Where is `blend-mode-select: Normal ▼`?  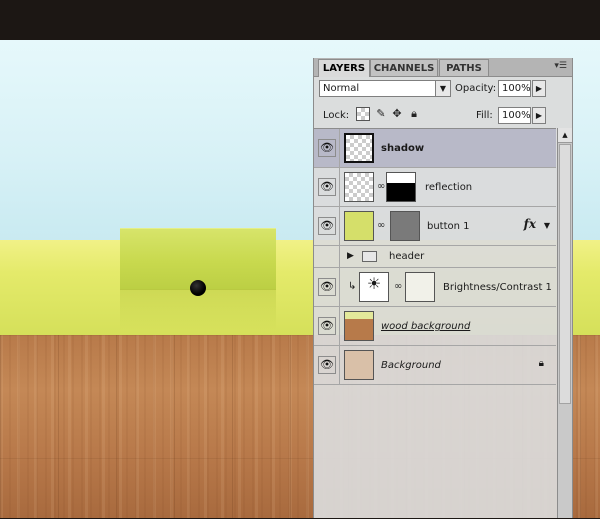
blend-mode-select: Normal ▼ is located at coordinates (385, 88).